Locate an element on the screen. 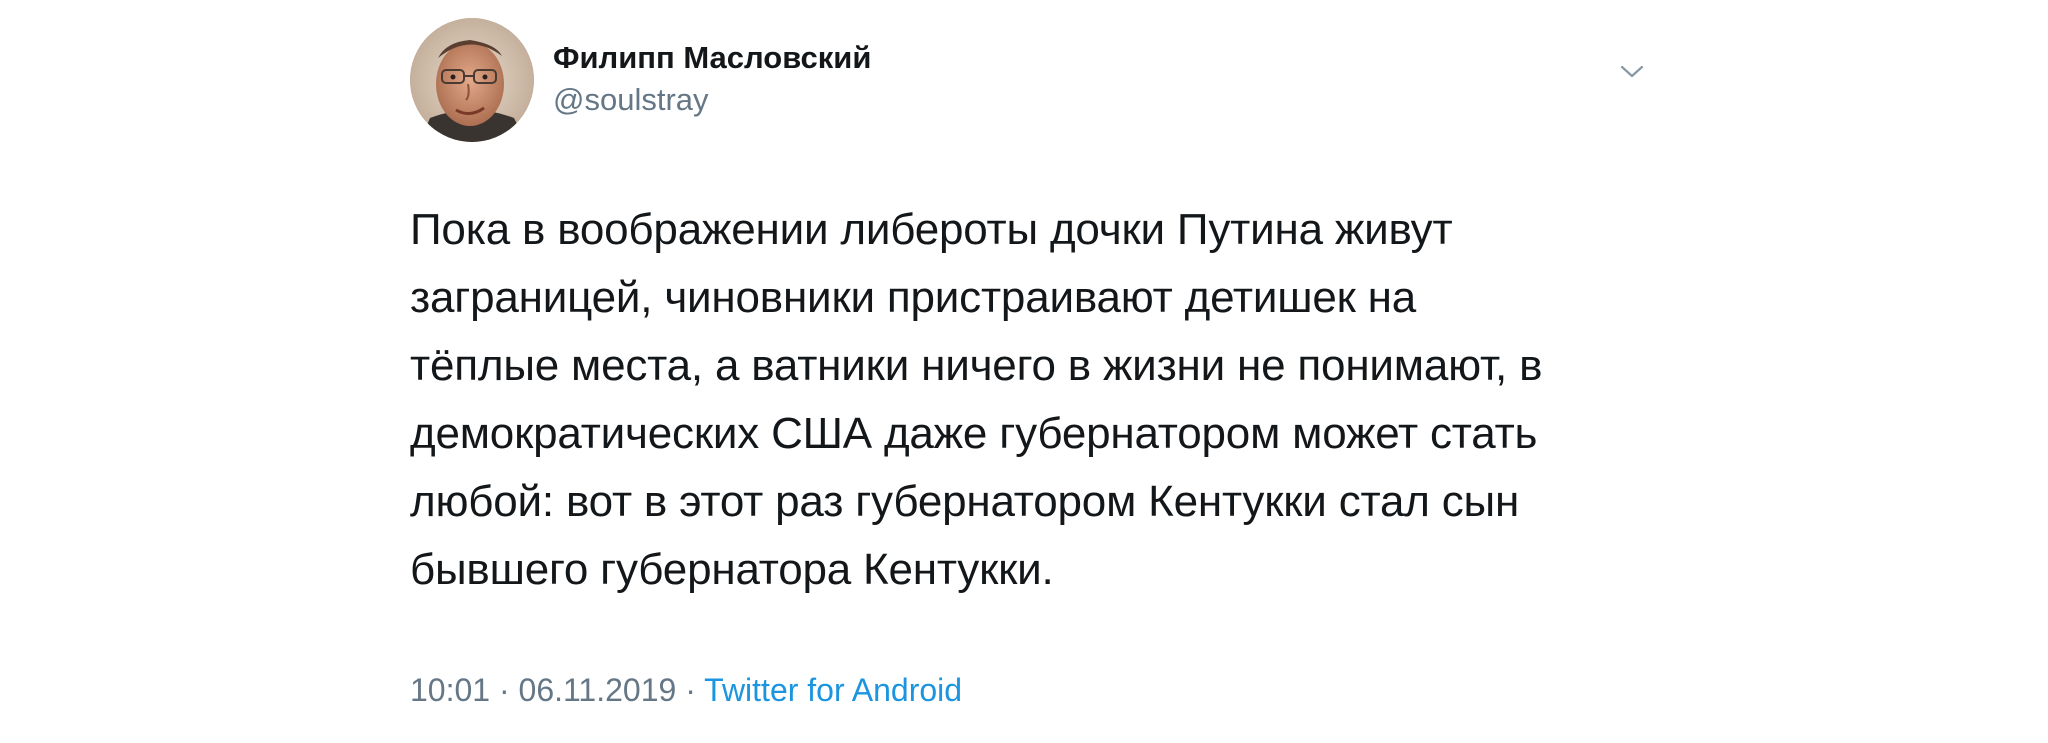  tweet-source-link: Twitter for Android is located at coordinates (833, 690).